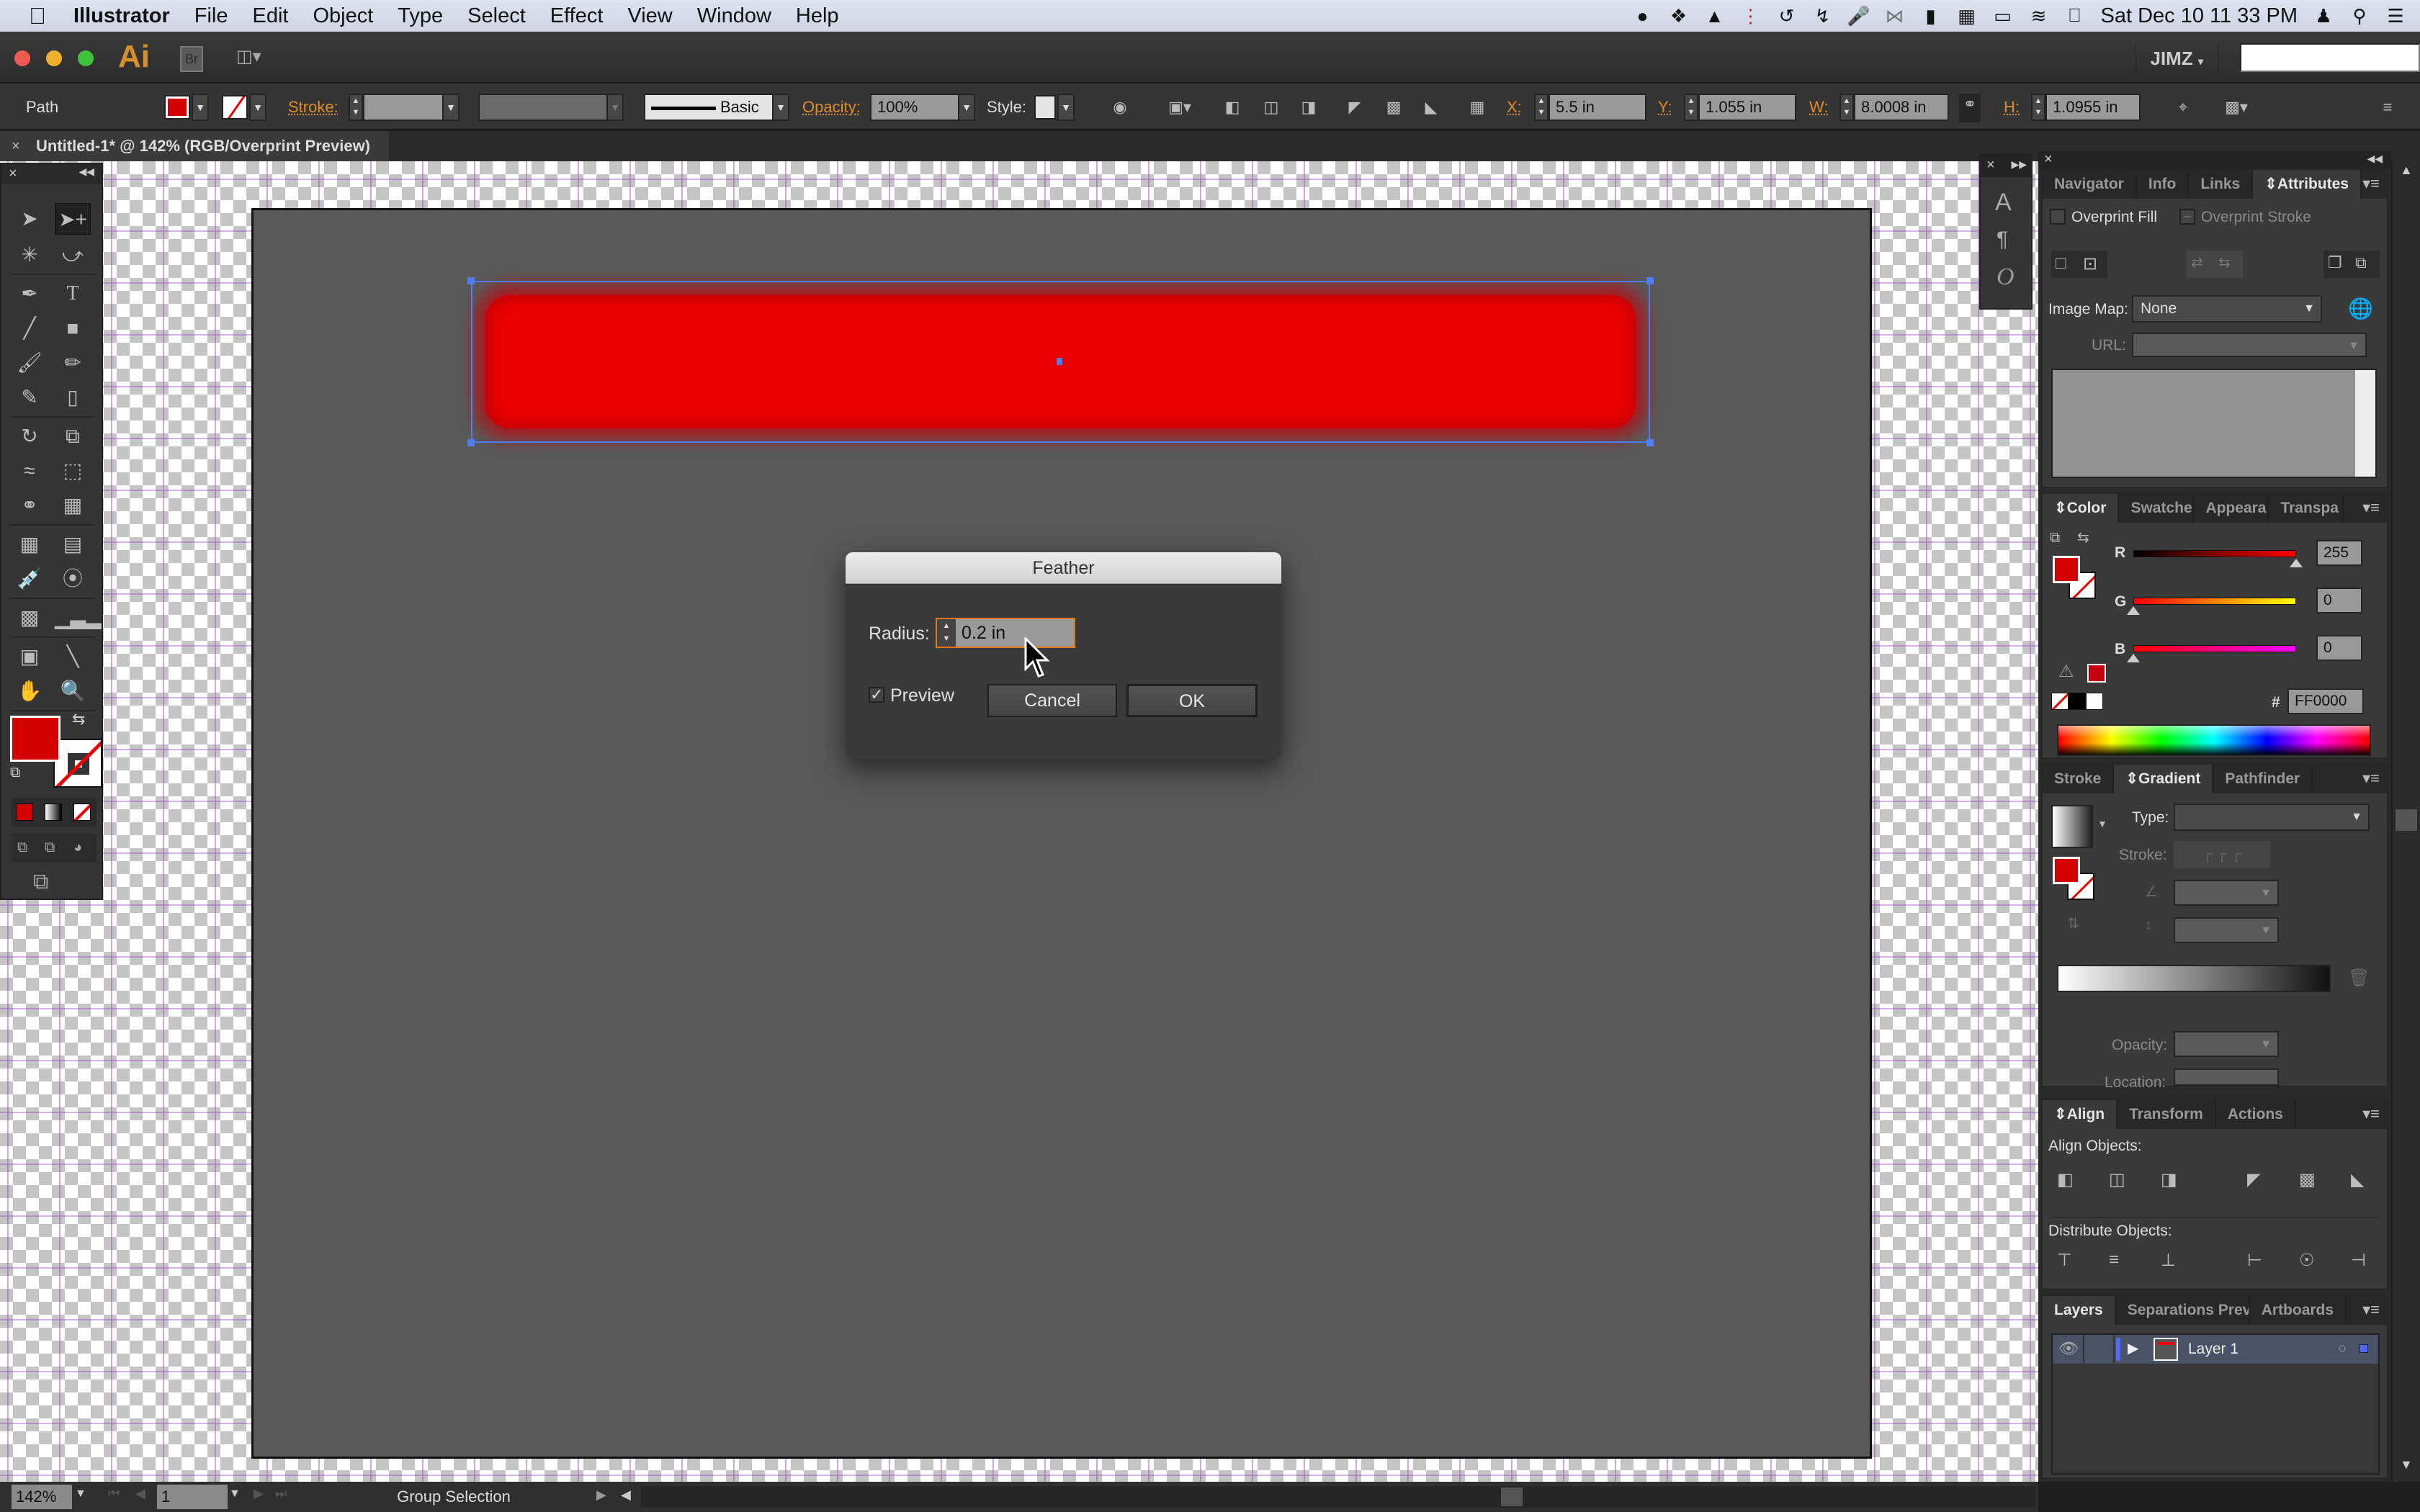 This screenshot has width=2420, height=1512. I want to click on g-slider, so click(2214, 601).